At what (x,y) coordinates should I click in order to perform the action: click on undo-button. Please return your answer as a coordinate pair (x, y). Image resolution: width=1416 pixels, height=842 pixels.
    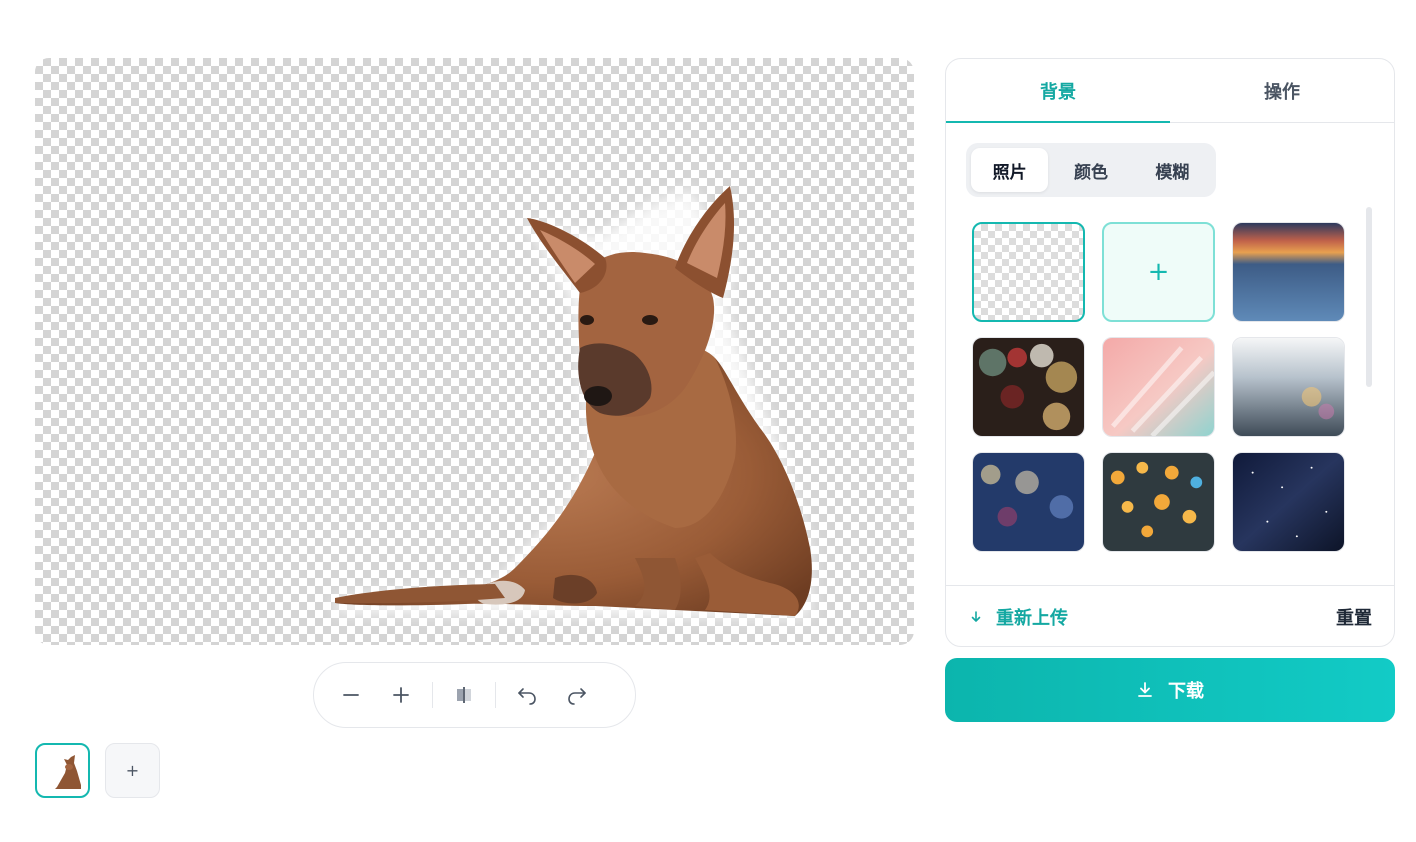
    Looking at the image, I should click on (527, 695).